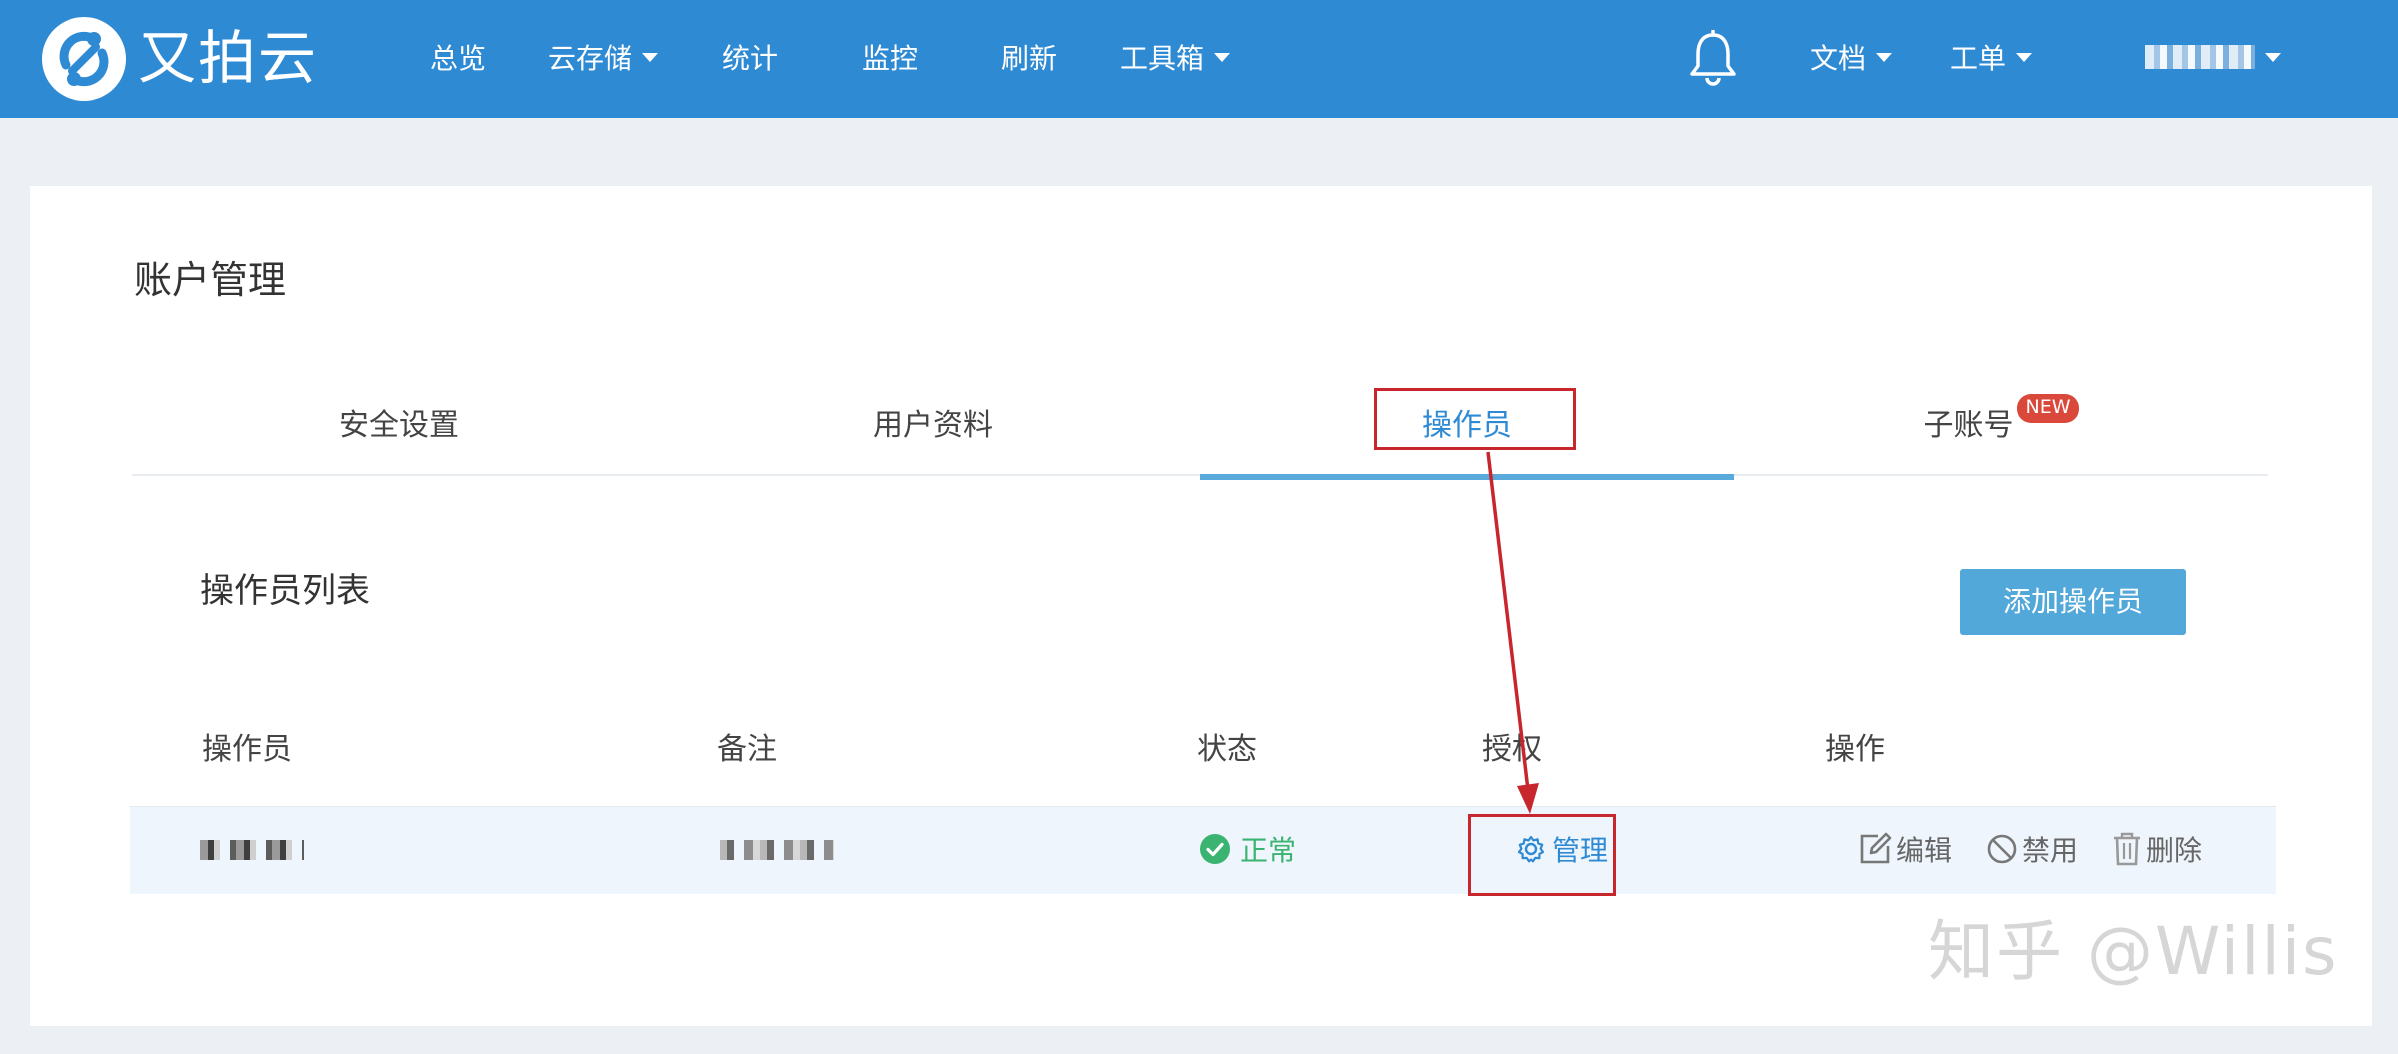 The image size is (2398, 1054). Describe the element at coordinates (210, 280) in the screenshot. I see `page-title: 账户管理` at that location.